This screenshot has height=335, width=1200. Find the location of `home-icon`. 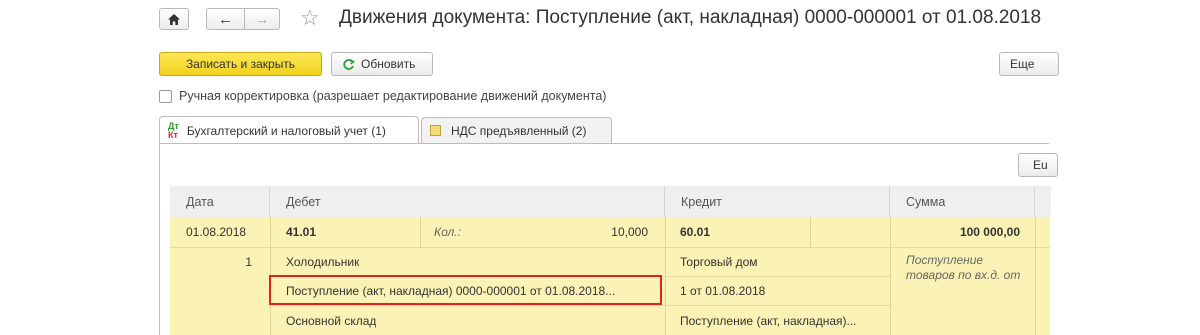

home-icon is located at coordinates (174, 19).